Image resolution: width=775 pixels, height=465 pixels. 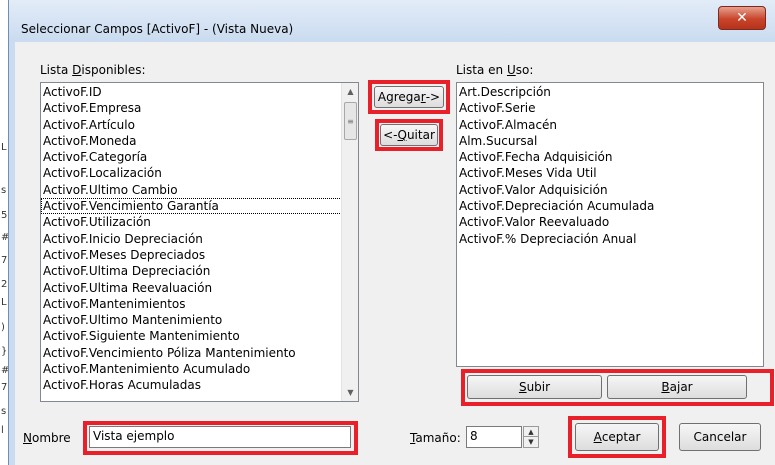 I want to click on spin-up-icon: ▲, so click(x=531, y=432).